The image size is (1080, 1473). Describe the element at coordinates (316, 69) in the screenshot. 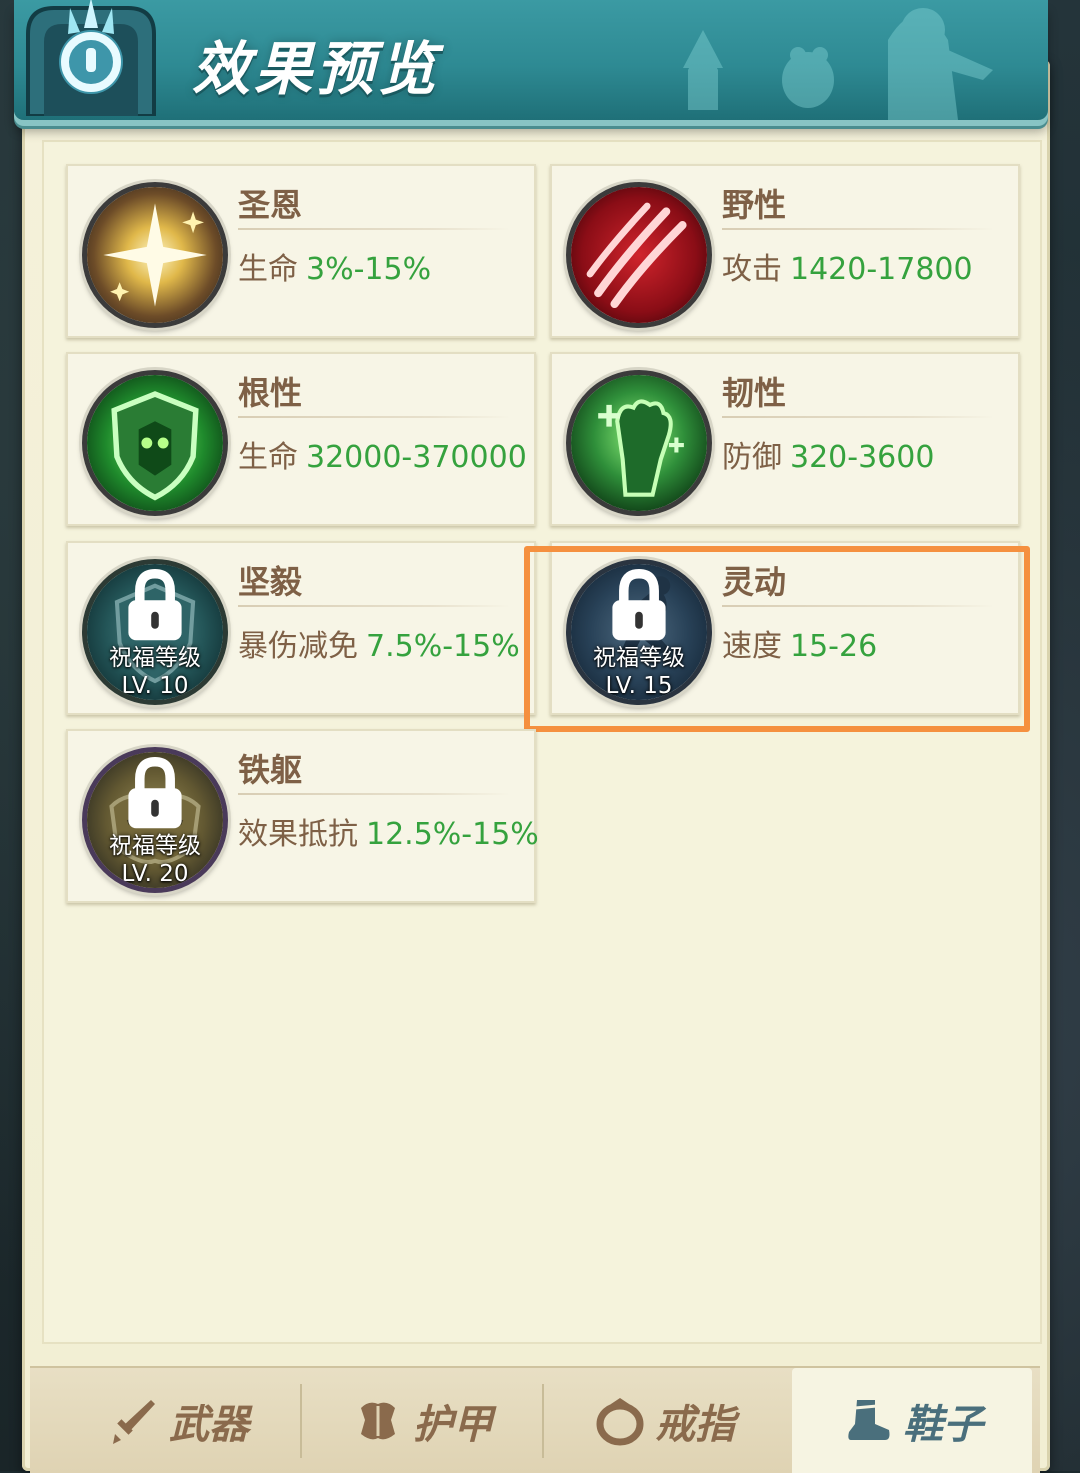

I see `page-title: 效果预览` at that location.